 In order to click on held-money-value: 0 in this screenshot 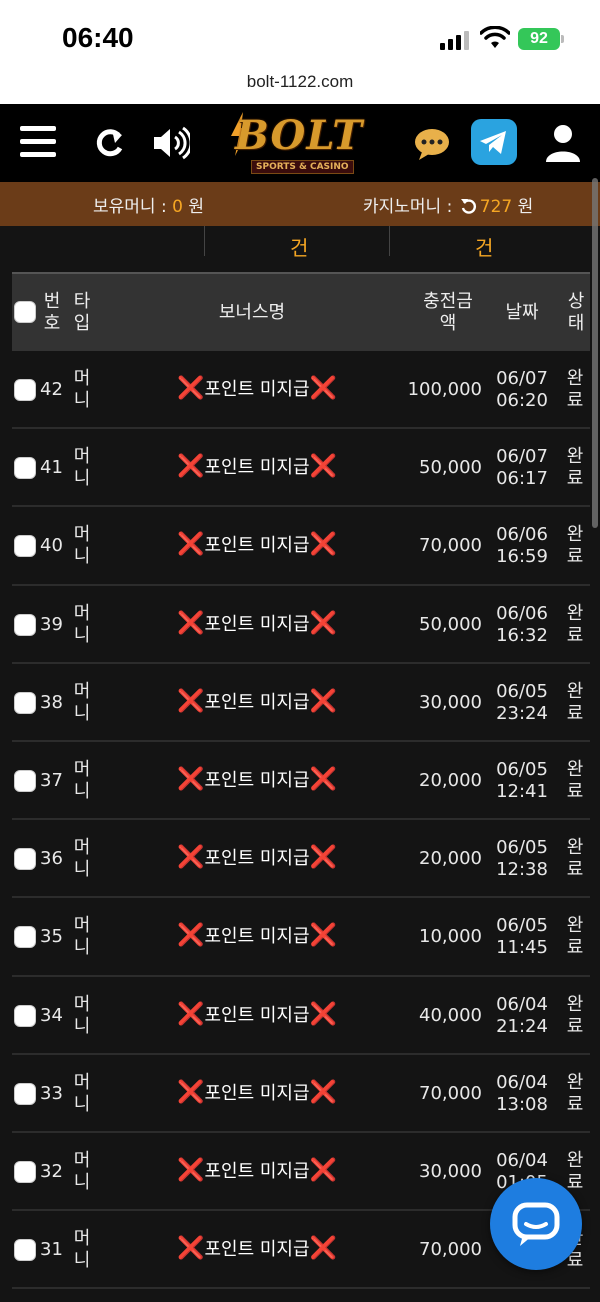, I will do `click(177, 207)`.